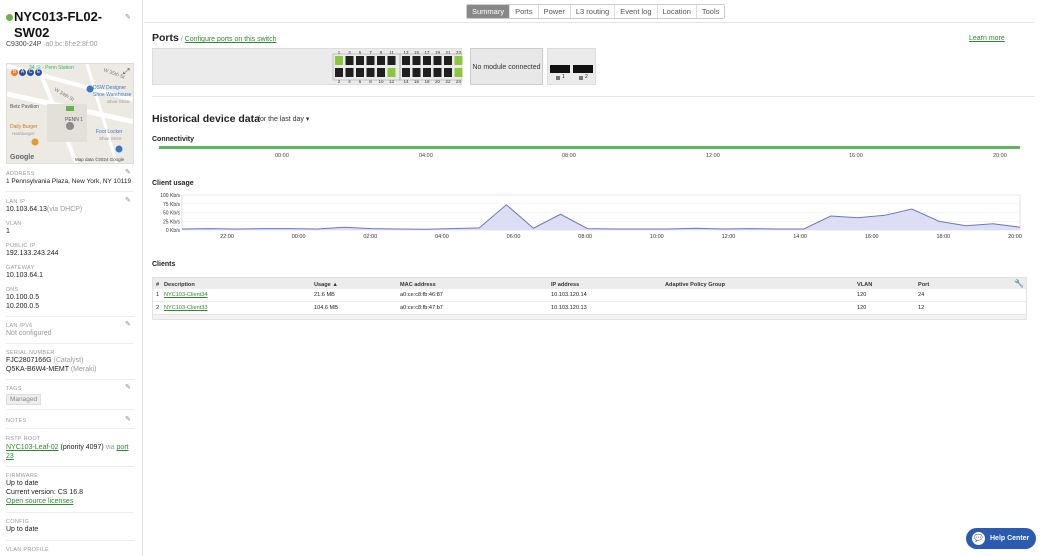  I want to click on cell-usage: 104.6 MB, so click(326, 308).